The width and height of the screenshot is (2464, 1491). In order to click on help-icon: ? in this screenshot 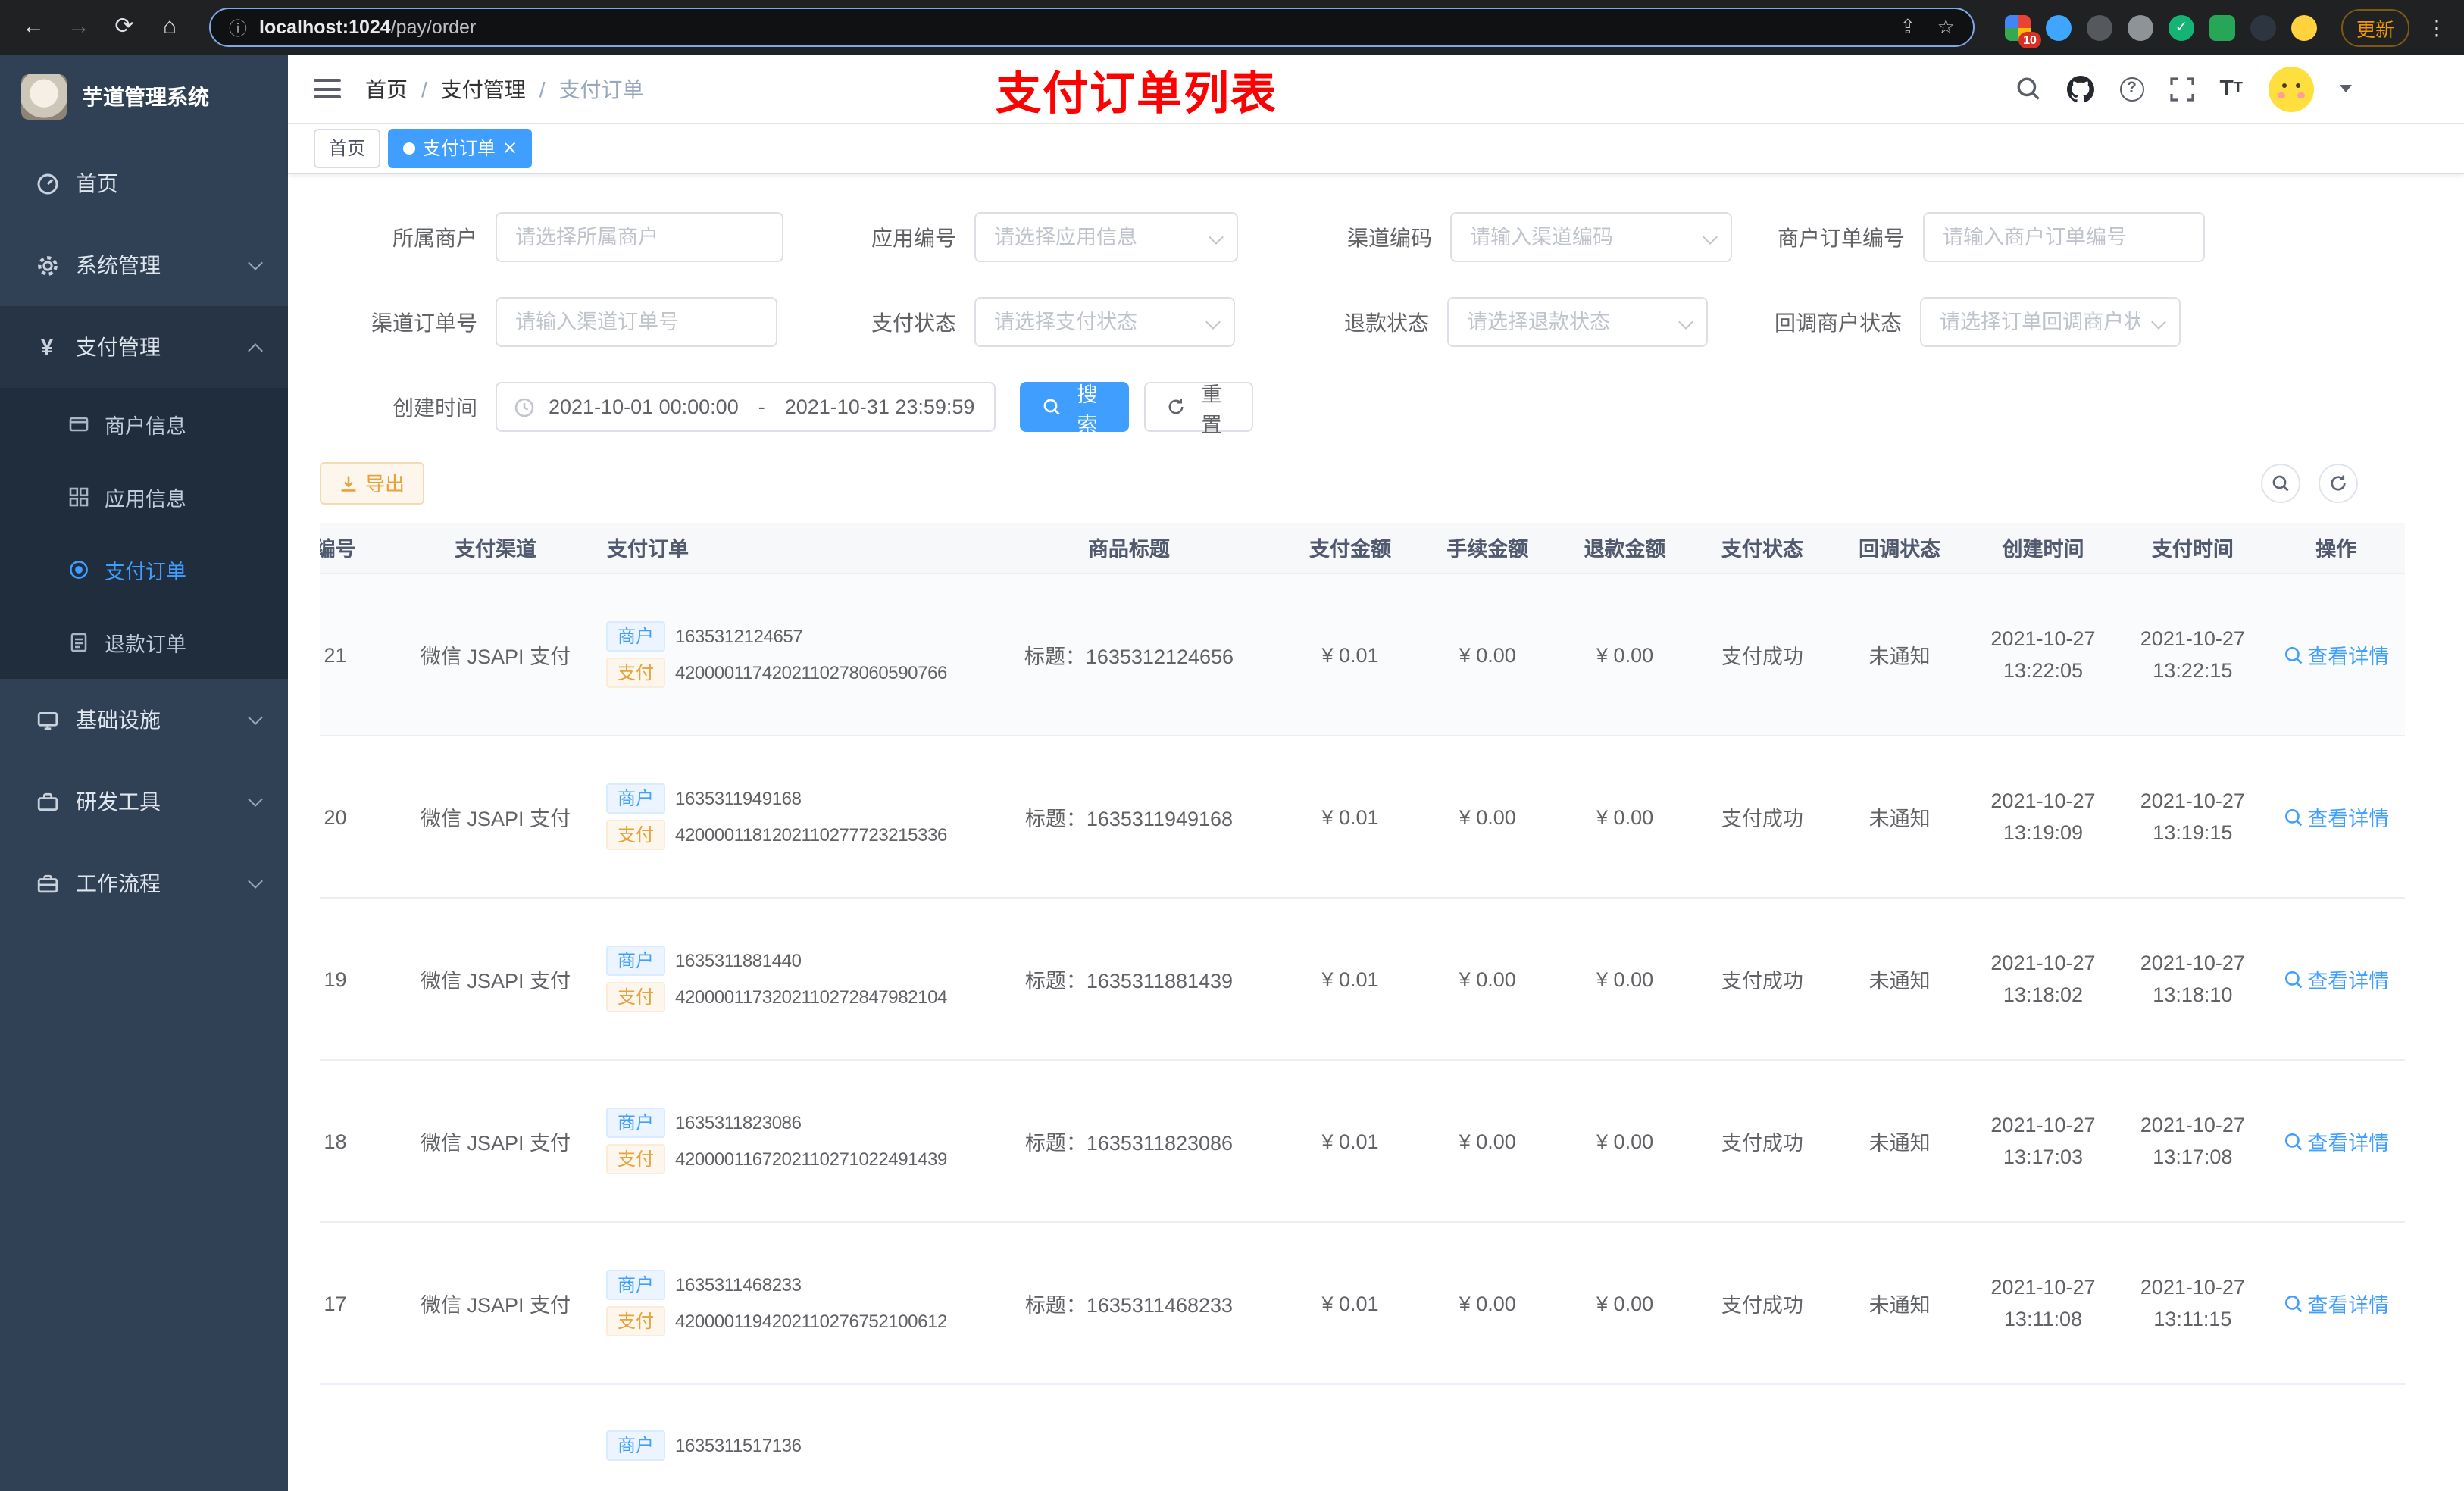, I will do `click(2131, 89)`.